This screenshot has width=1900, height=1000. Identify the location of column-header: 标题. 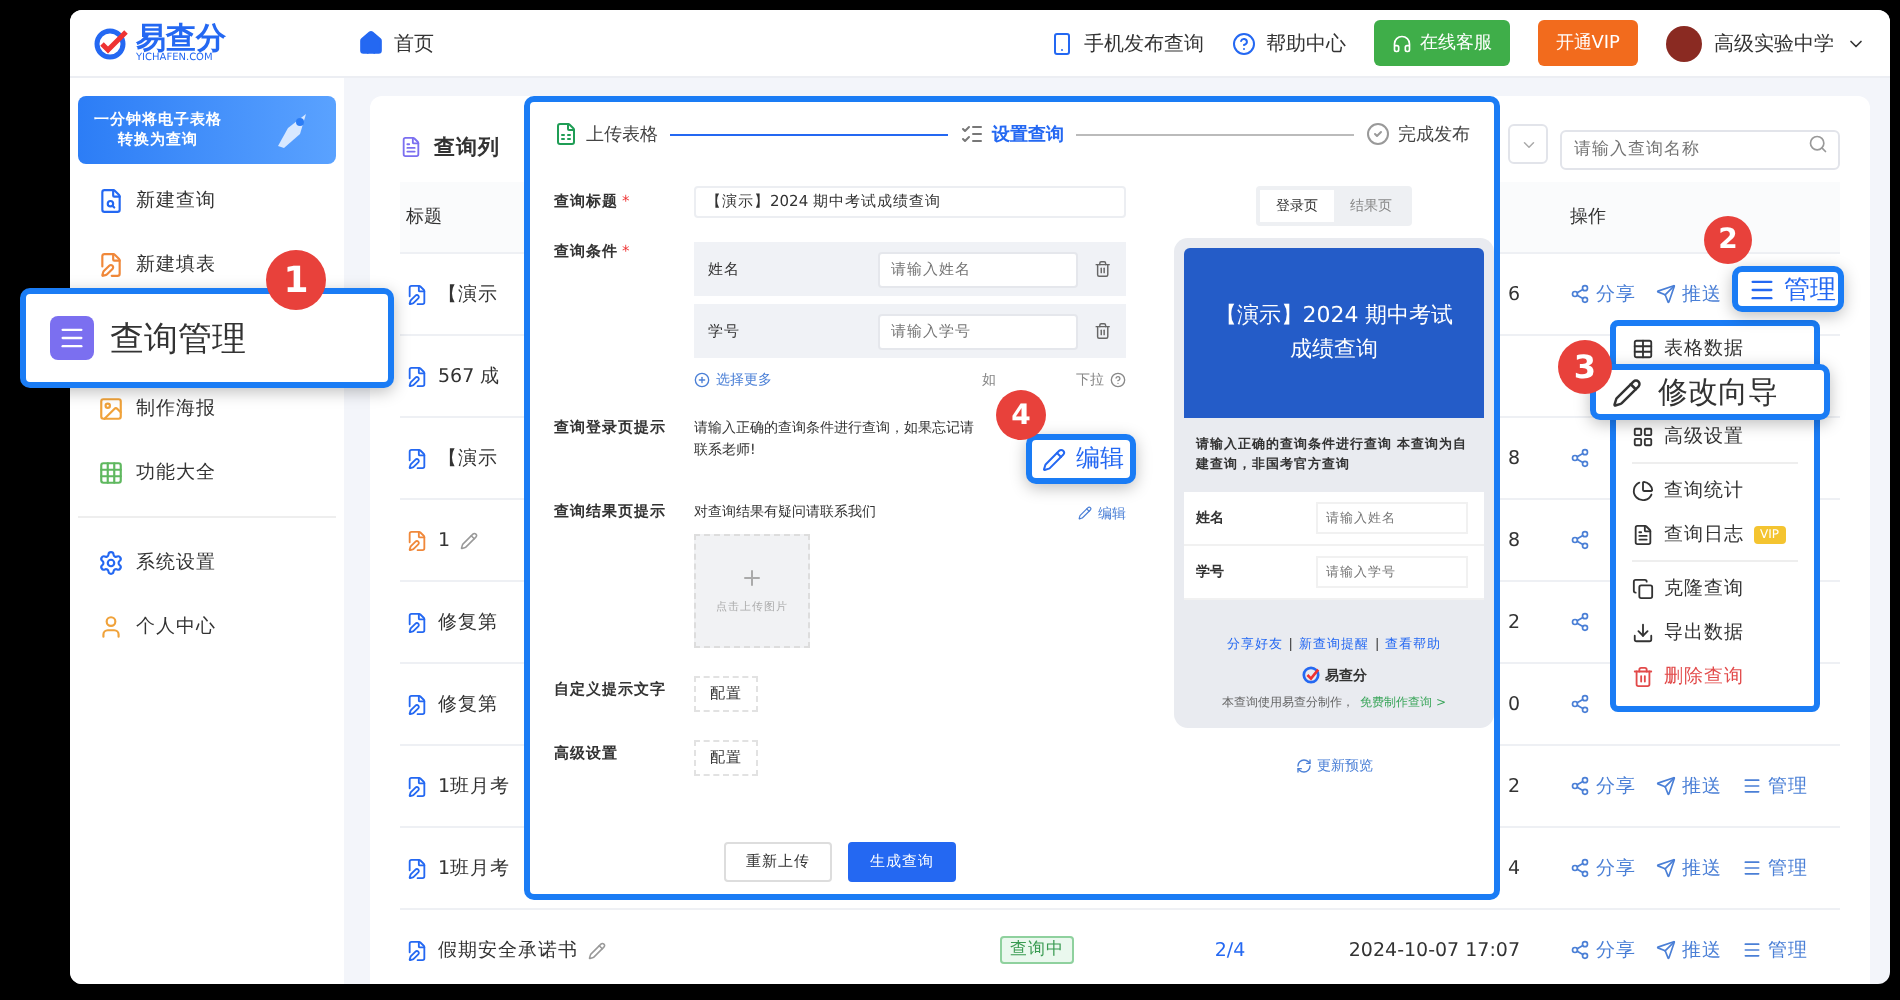
(424, 217).